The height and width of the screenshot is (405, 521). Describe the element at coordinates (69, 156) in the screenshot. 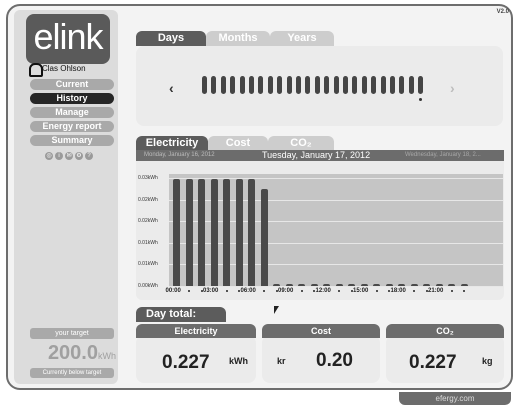

I see `mail-icon: ✉` at that location.